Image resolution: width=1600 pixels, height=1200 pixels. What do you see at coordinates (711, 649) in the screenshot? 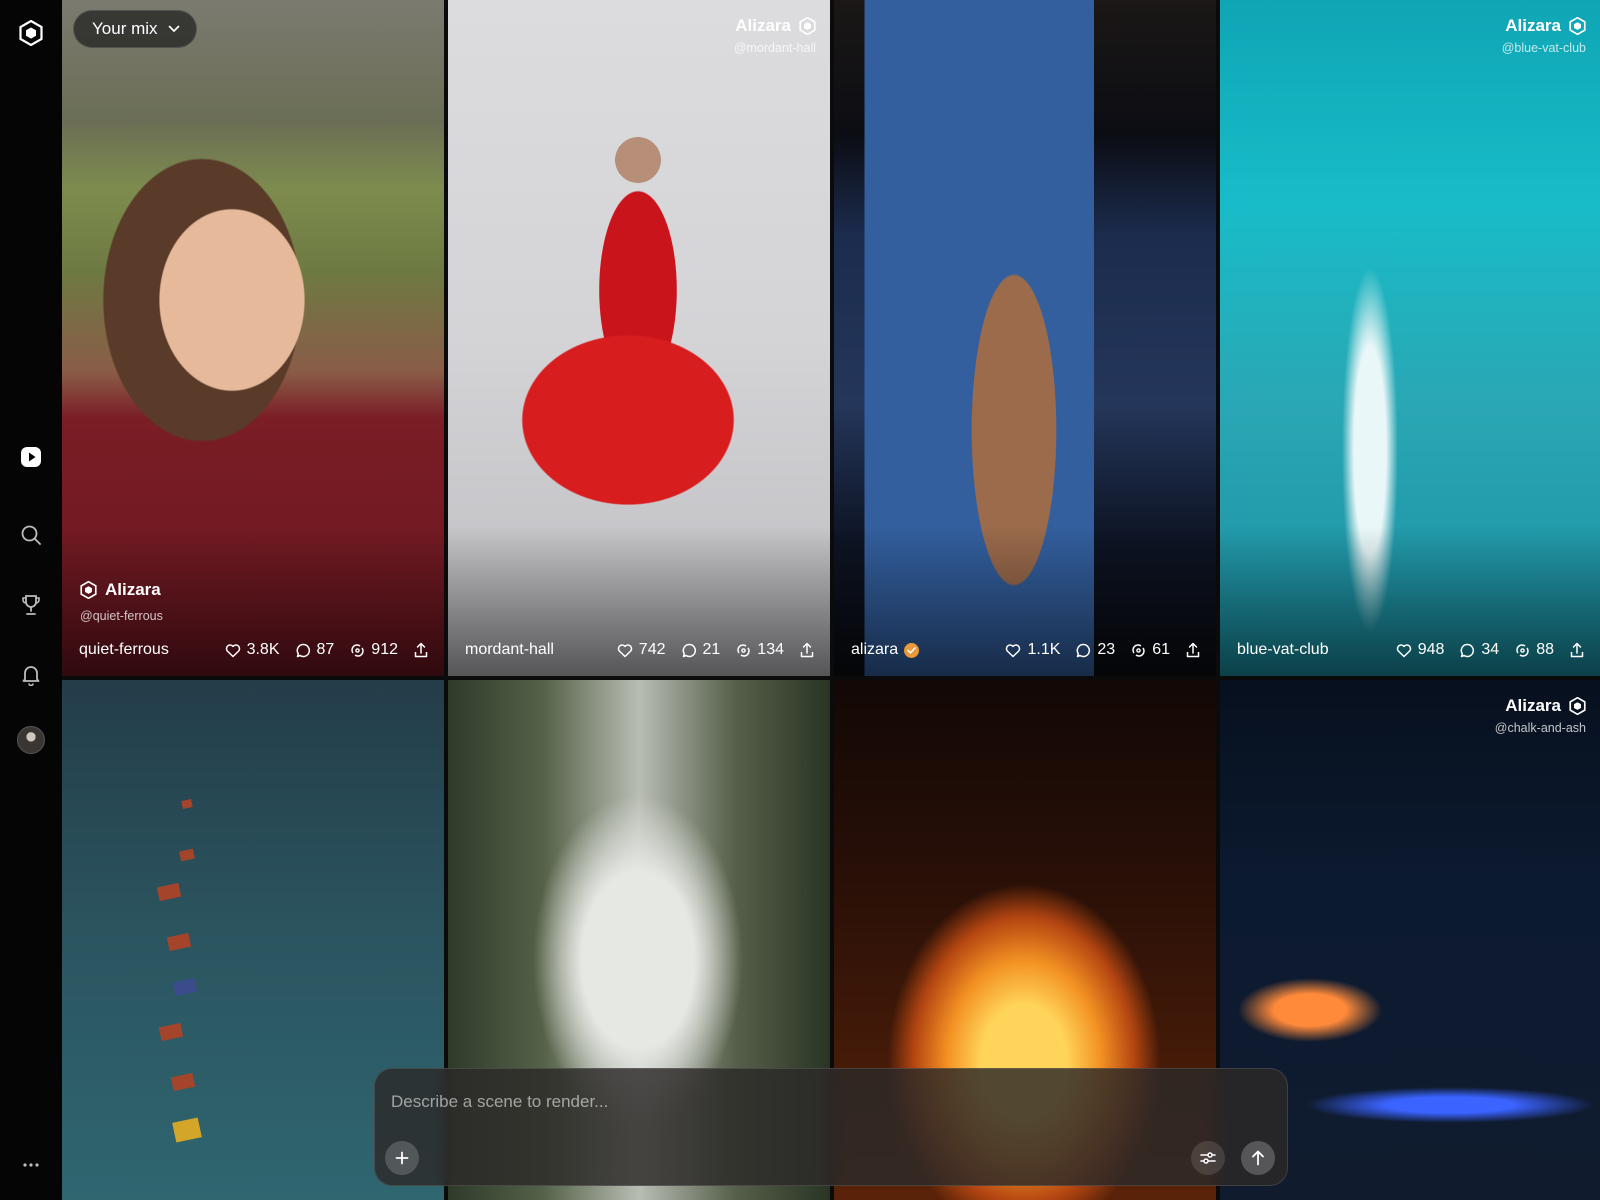
I see `comment-count: 21` at bounding box center [711, 649].